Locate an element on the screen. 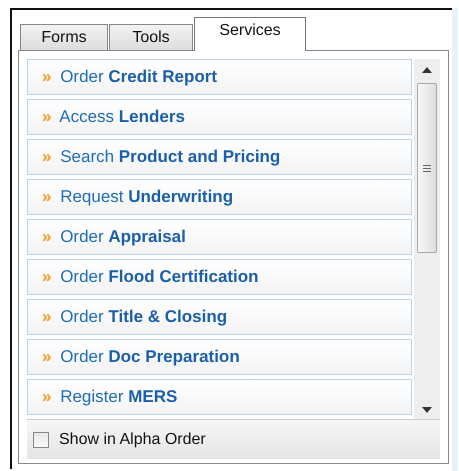 The width and height of the screenshot is (459, 471). service-link: » Search Product and Pricing is located at coordinates (219, 157).